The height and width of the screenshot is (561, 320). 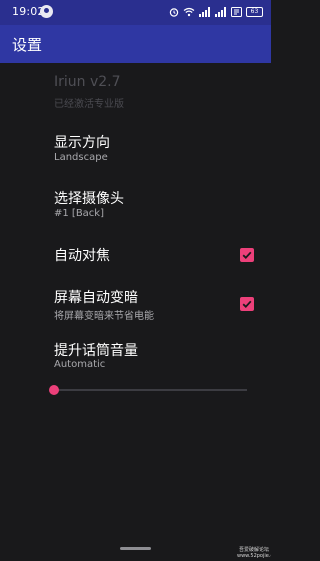 I want to click on app-bar: 设置, so click(x=135, y=44).